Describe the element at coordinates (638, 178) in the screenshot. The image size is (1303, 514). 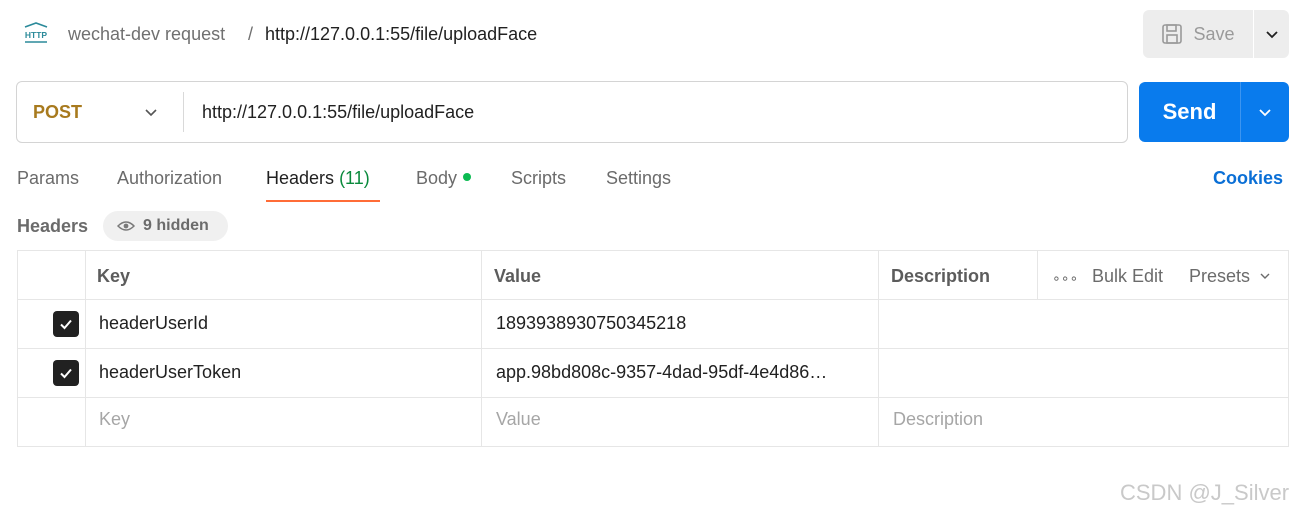
I see `tab-settings: Settings` at that location.